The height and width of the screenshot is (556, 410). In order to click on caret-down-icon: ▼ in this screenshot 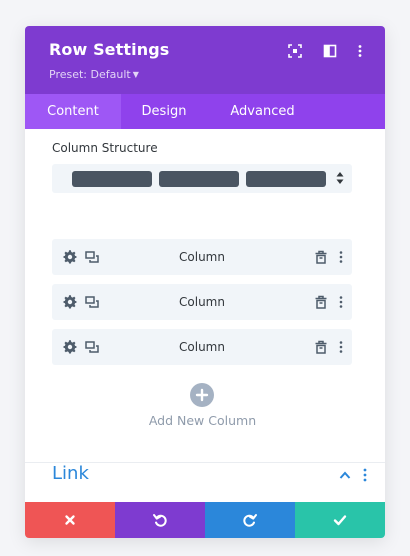, I will do `click(135, 74)`.